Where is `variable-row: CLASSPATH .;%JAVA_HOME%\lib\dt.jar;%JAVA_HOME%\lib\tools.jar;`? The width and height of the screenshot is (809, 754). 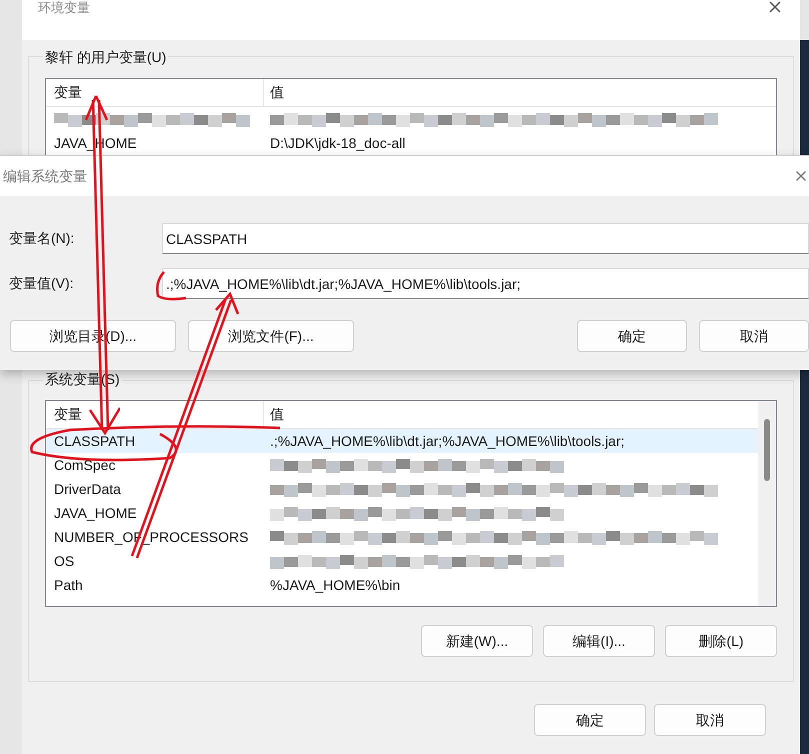
variable-row: CLASSPATH .;%JAVA_HOME%\lib\dt.jar;%JAVA_HOME%\lib\tools.jar; is located at coordinates (402, 441).